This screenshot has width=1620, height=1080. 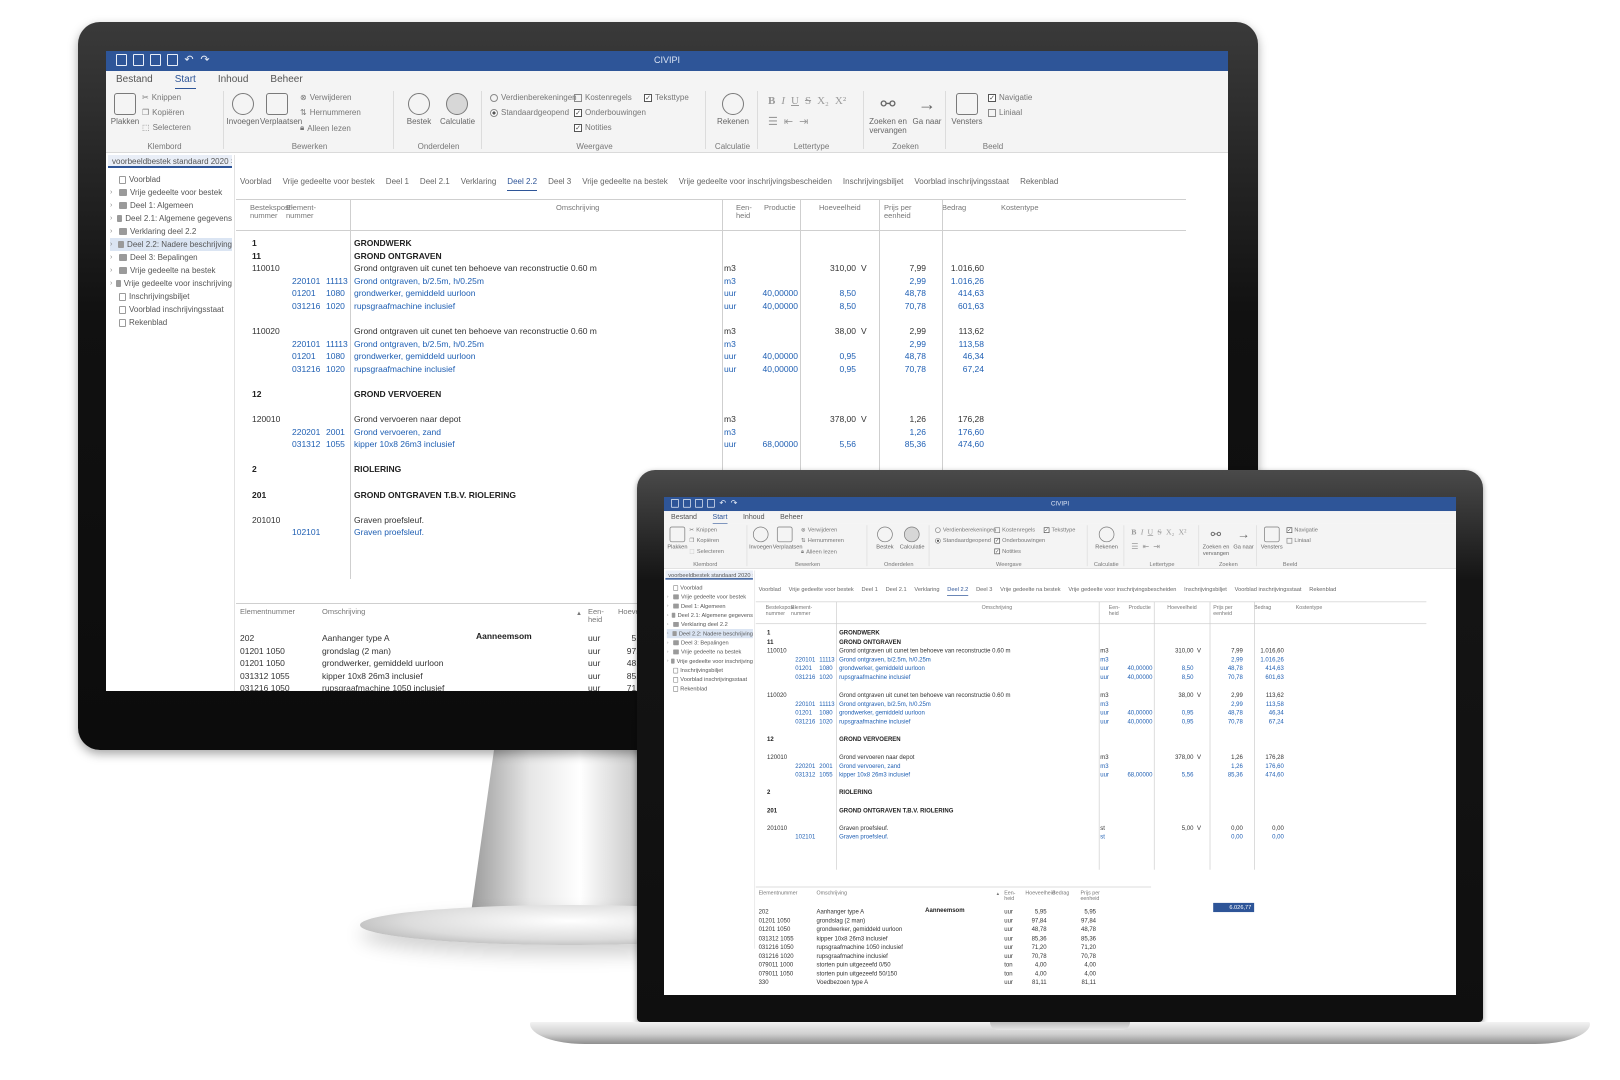 I want to click on document-tab: voorbeeldbestek standaard 2020 ×, so click(x=709, y=575).